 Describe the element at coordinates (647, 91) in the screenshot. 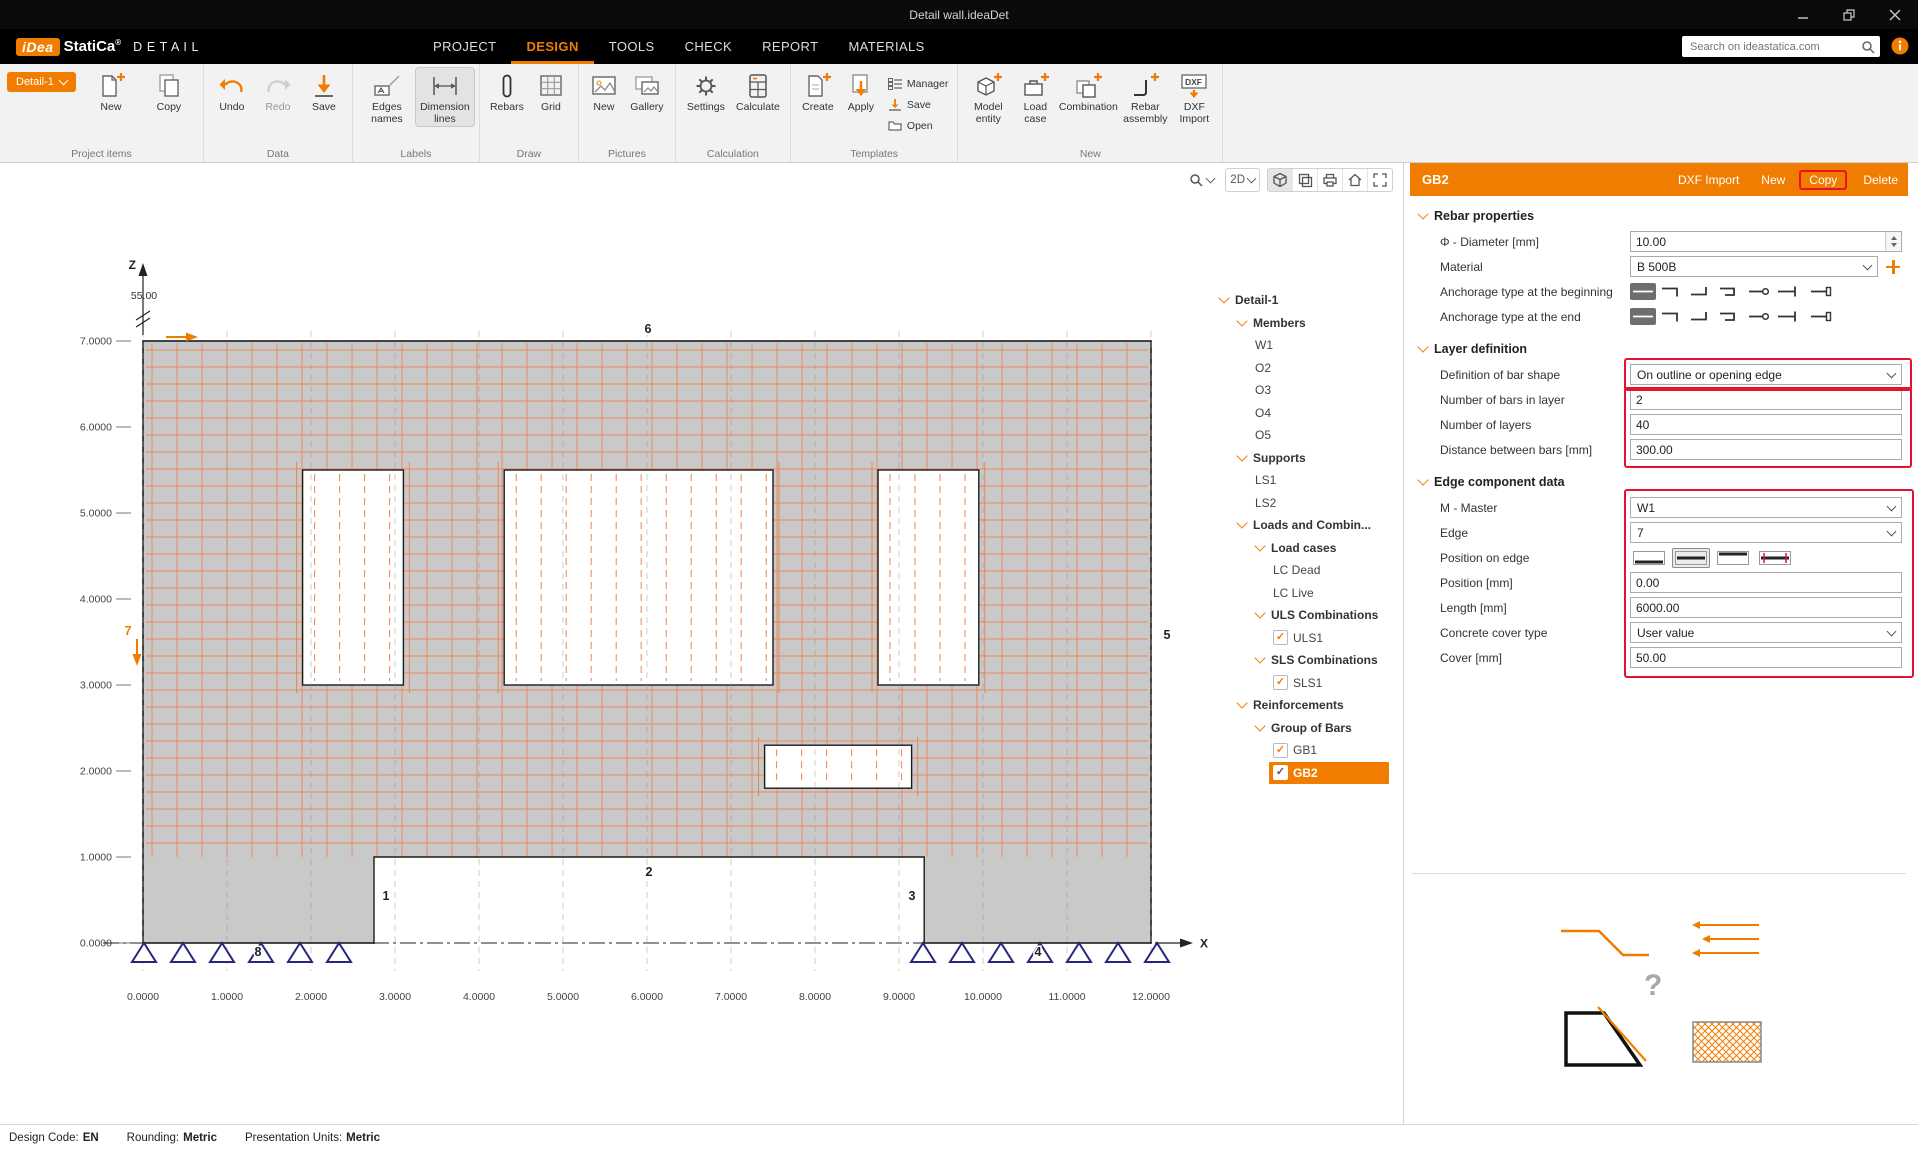

I see `gallery-button: Gallery` at that location.